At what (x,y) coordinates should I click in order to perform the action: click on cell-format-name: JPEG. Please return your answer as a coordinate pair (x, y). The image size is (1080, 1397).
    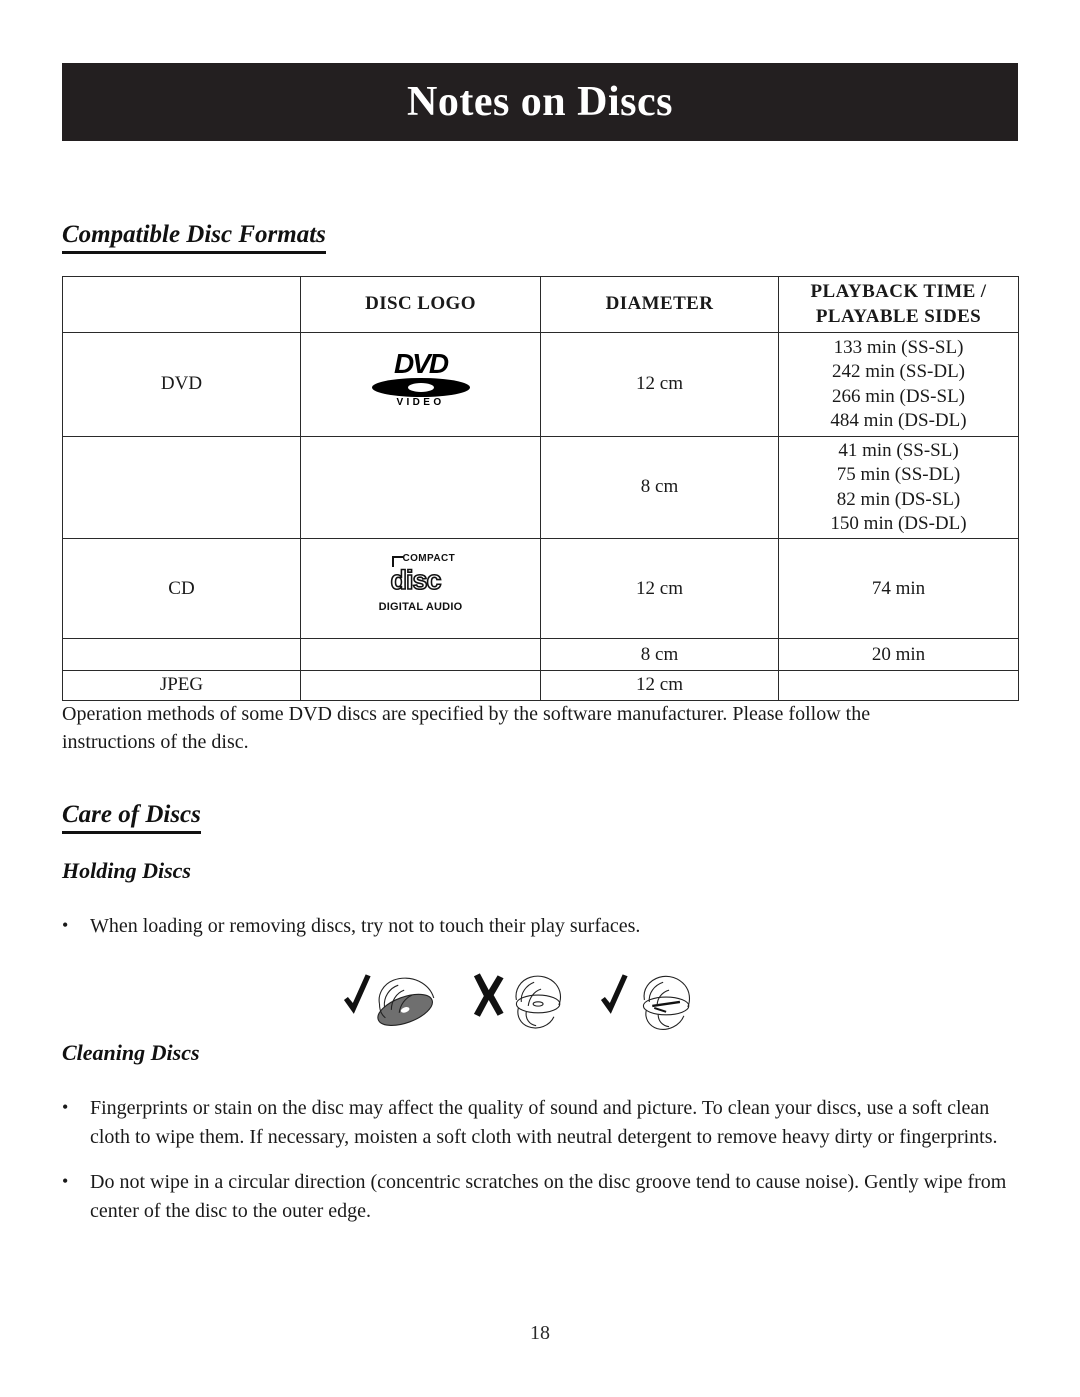
    Looking at the image, I should click on (181, 685).